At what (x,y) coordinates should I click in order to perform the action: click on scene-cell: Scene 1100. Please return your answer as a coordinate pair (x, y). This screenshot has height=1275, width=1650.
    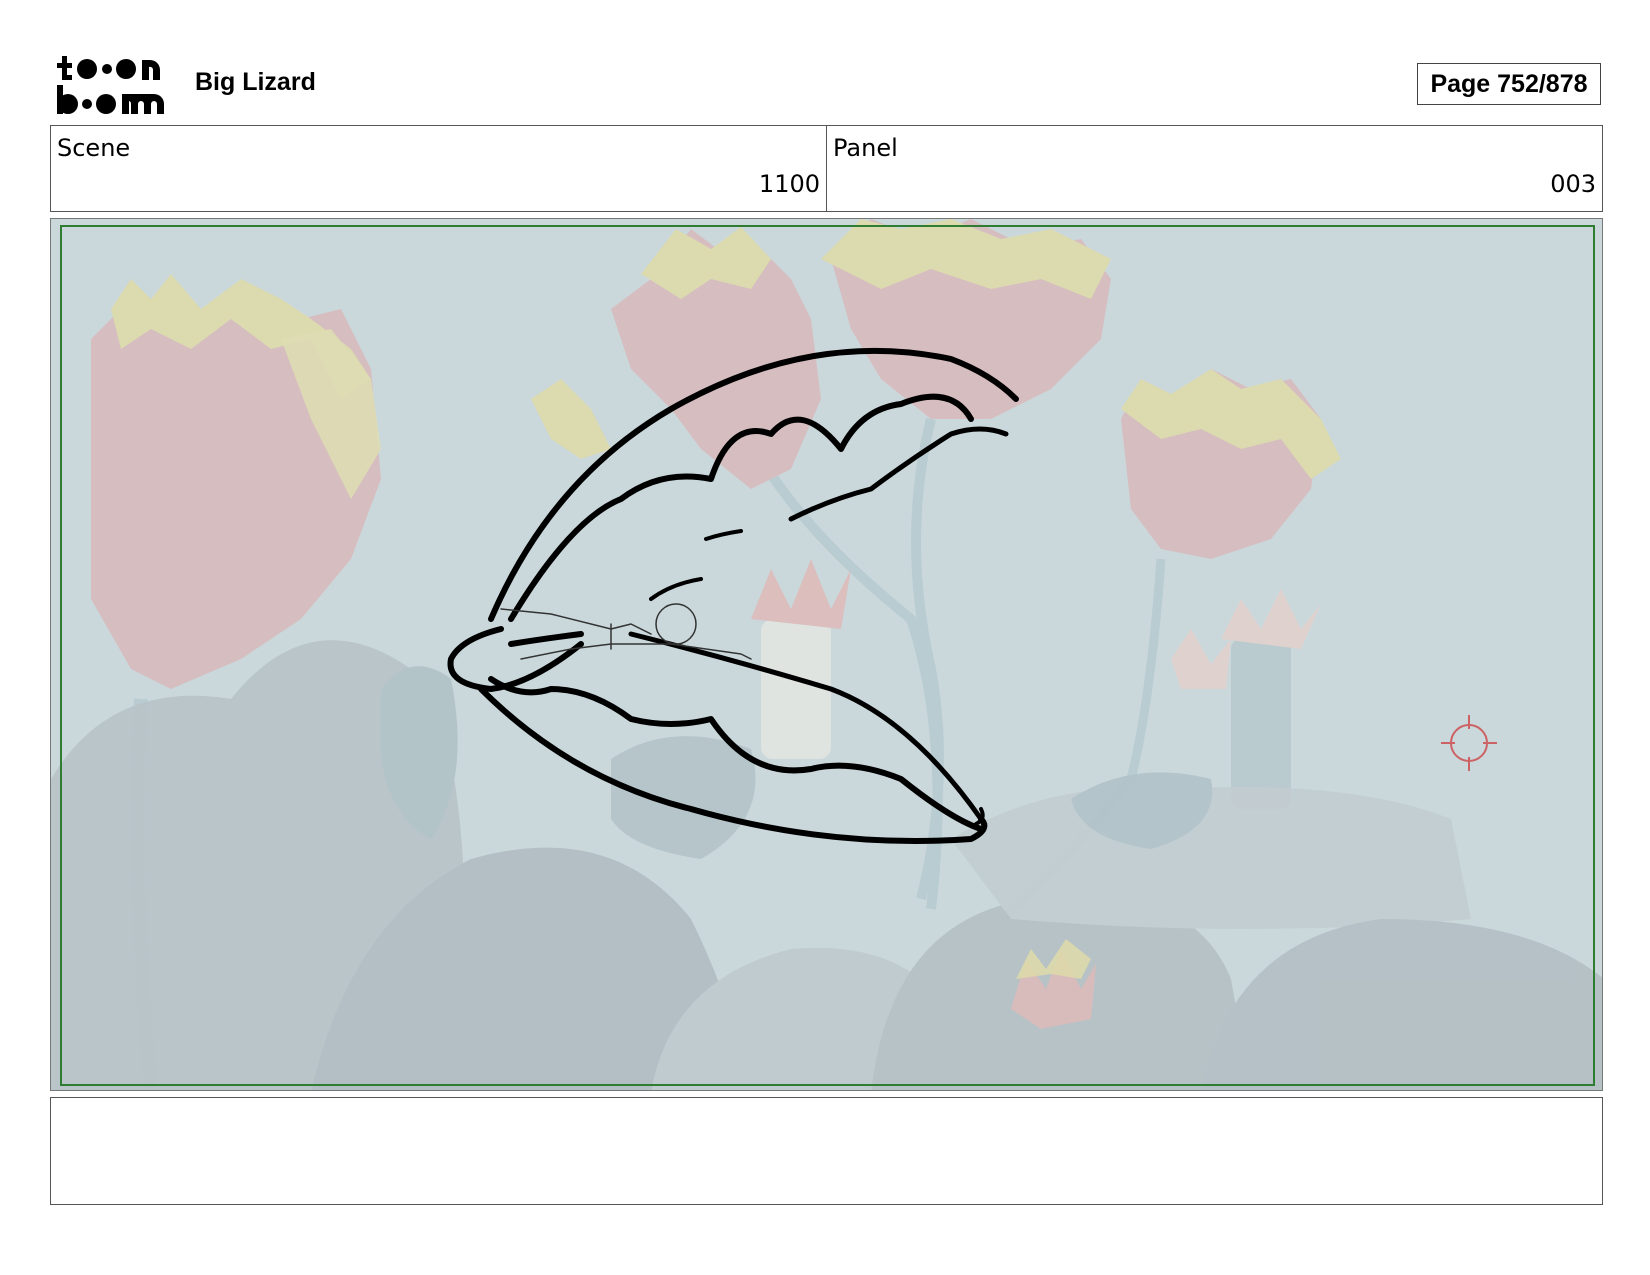
    Looking at the image, I should click on (438, 168).